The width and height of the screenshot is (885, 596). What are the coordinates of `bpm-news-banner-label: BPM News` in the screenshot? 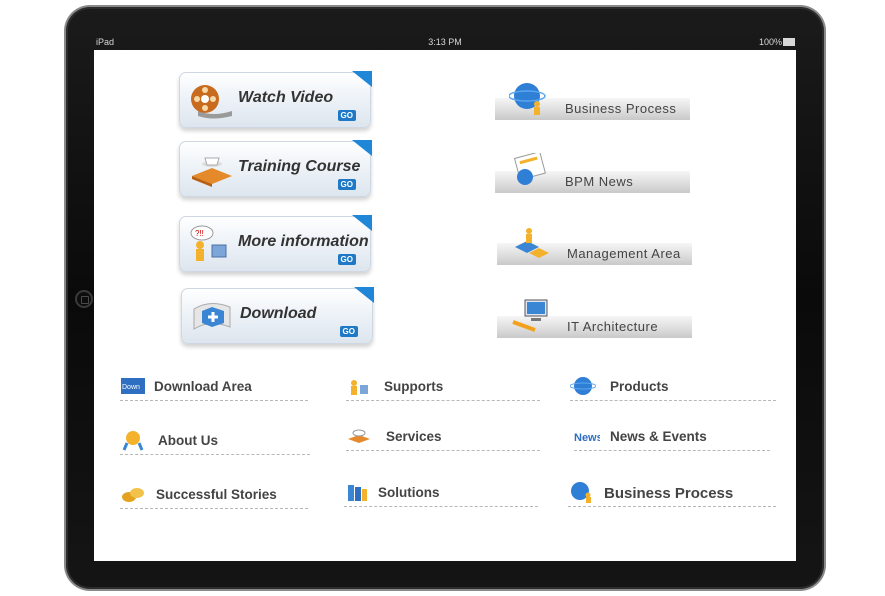 It's located at (599, 181).